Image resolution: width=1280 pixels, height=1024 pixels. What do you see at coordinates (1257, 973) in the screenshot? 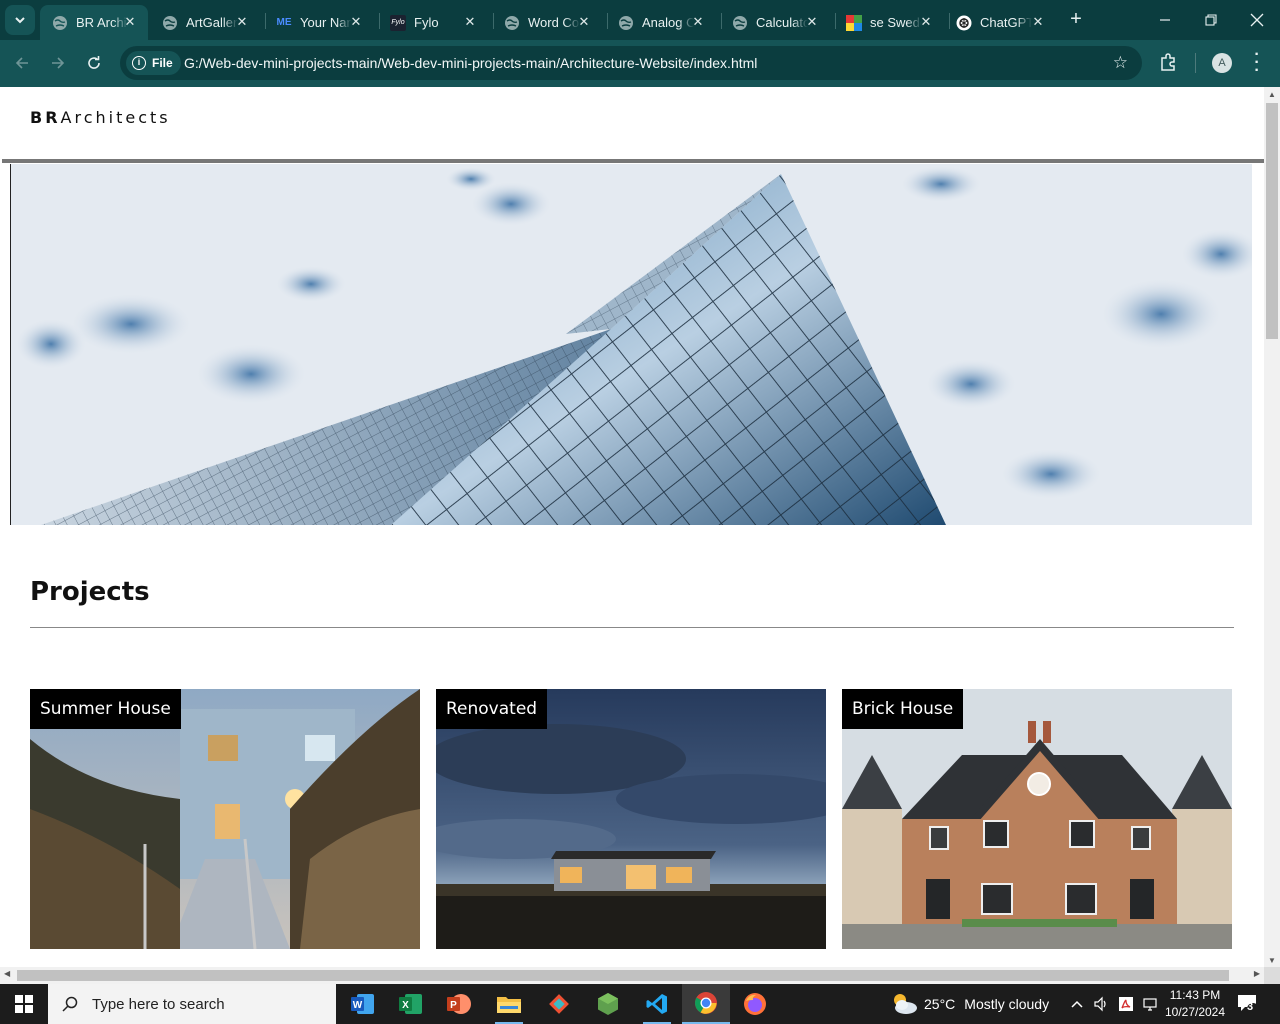
I see `scroll-right-arrow-icon: ▶` at bounding box center [1257, 973].